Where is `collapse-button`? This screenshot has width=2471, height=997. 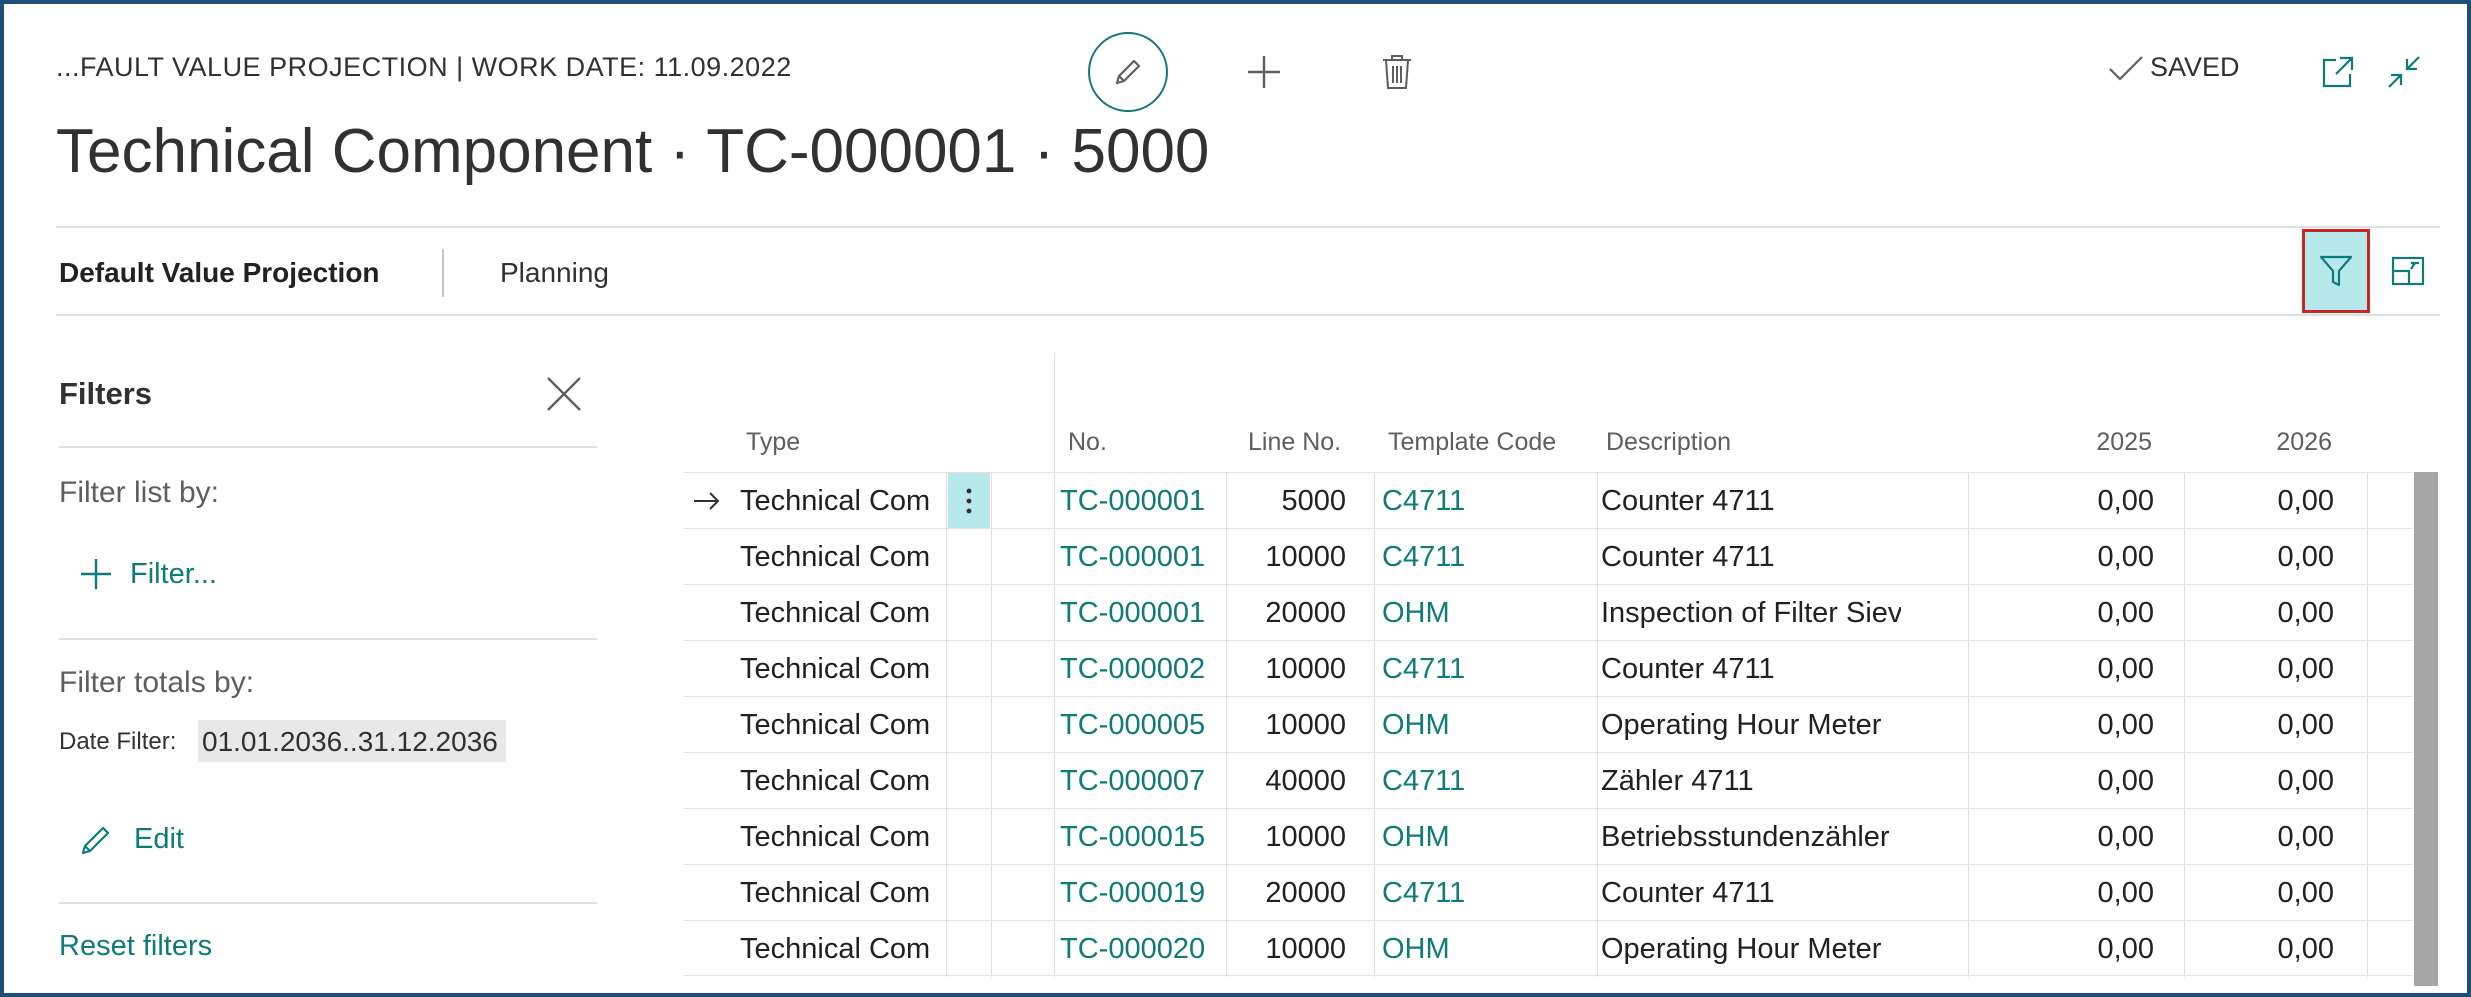
collapse-button is located at coordinates (2404, 72).